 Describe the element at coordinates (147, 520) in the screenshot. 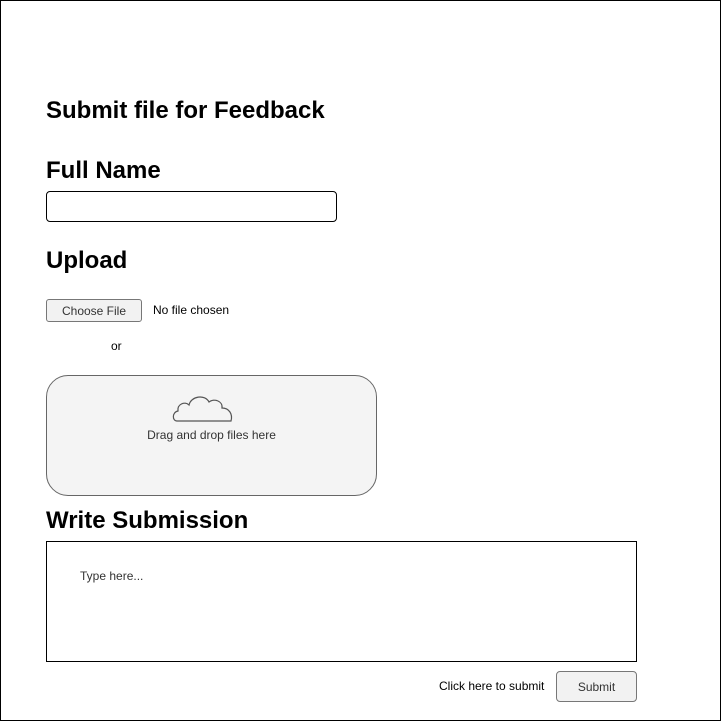

I see `write-submission-label: Write Submission` at that location.